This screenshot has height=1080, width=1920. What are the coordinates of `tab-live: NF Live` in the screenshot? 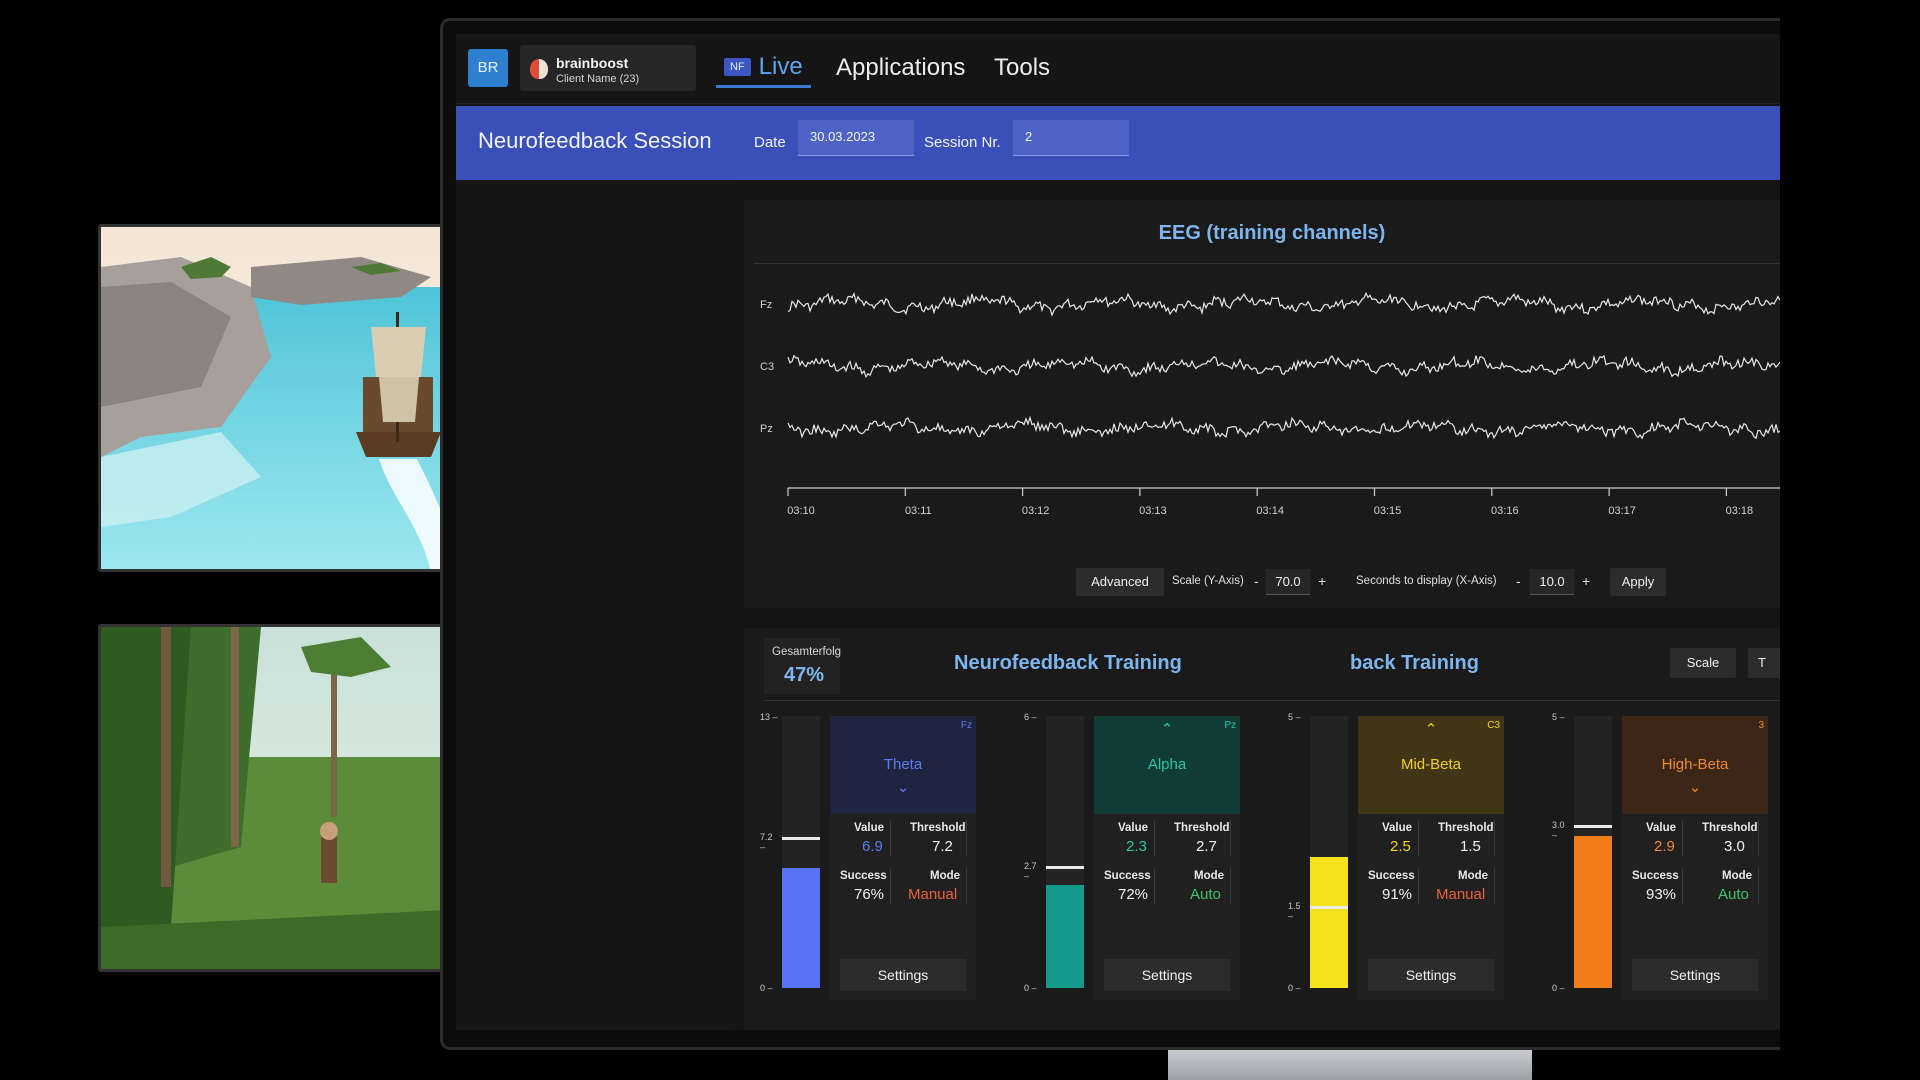 It's located at (763, 68).